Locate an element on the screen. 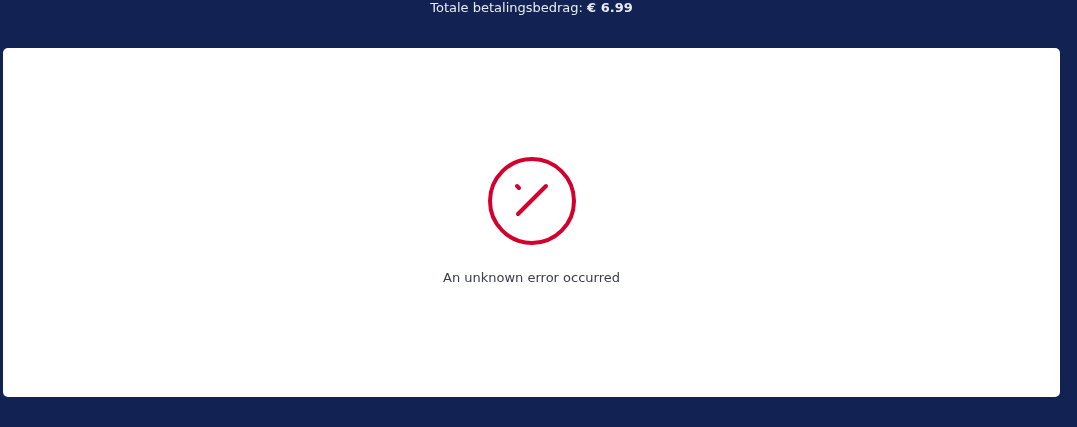 The height and width of the screenshot is (427, 1077). payment-total: Totale betalingsbedrag: € 6.99 is located at coordinates (531, 7).